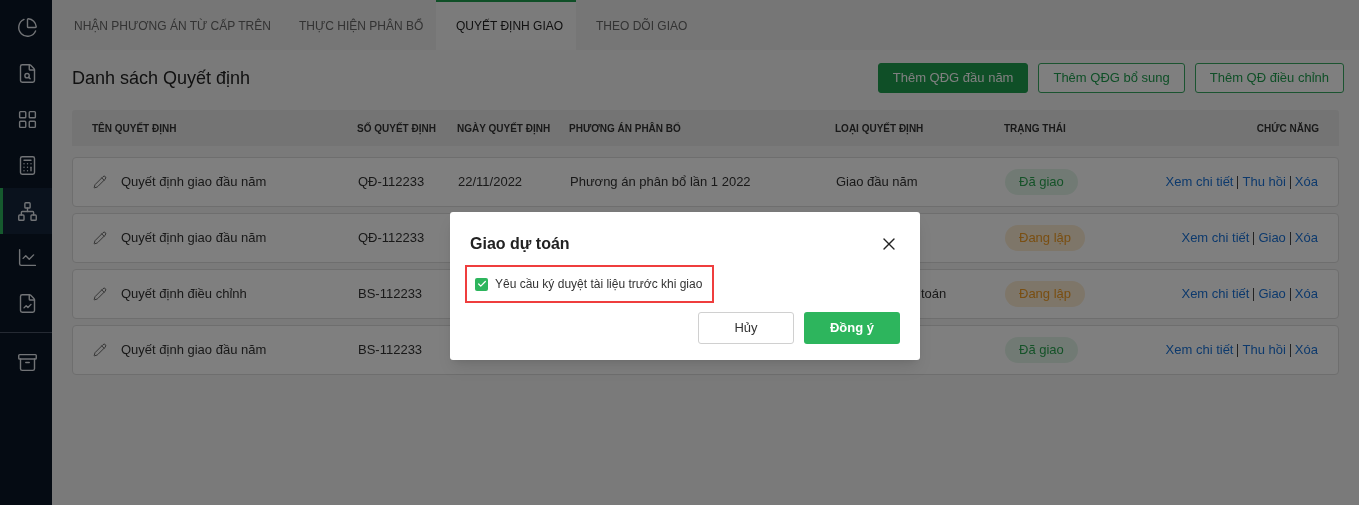 This screenshot has height=505, width=1359. I want to click on add-button: Thêm QĐG đầu năm, so click(953, 78).